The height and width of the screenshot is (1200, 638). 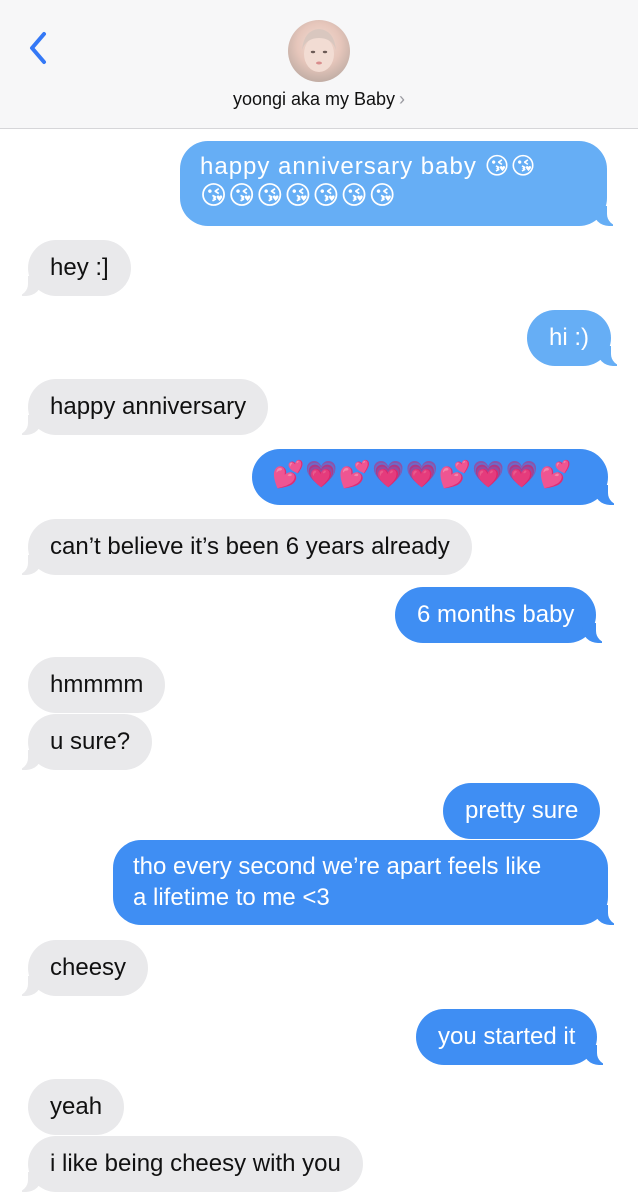 What do you see at coordinates (337, 866) in the screenshot?
I see `message-text: tho every second we’re apart feels like` at bounding box center [337, 866].